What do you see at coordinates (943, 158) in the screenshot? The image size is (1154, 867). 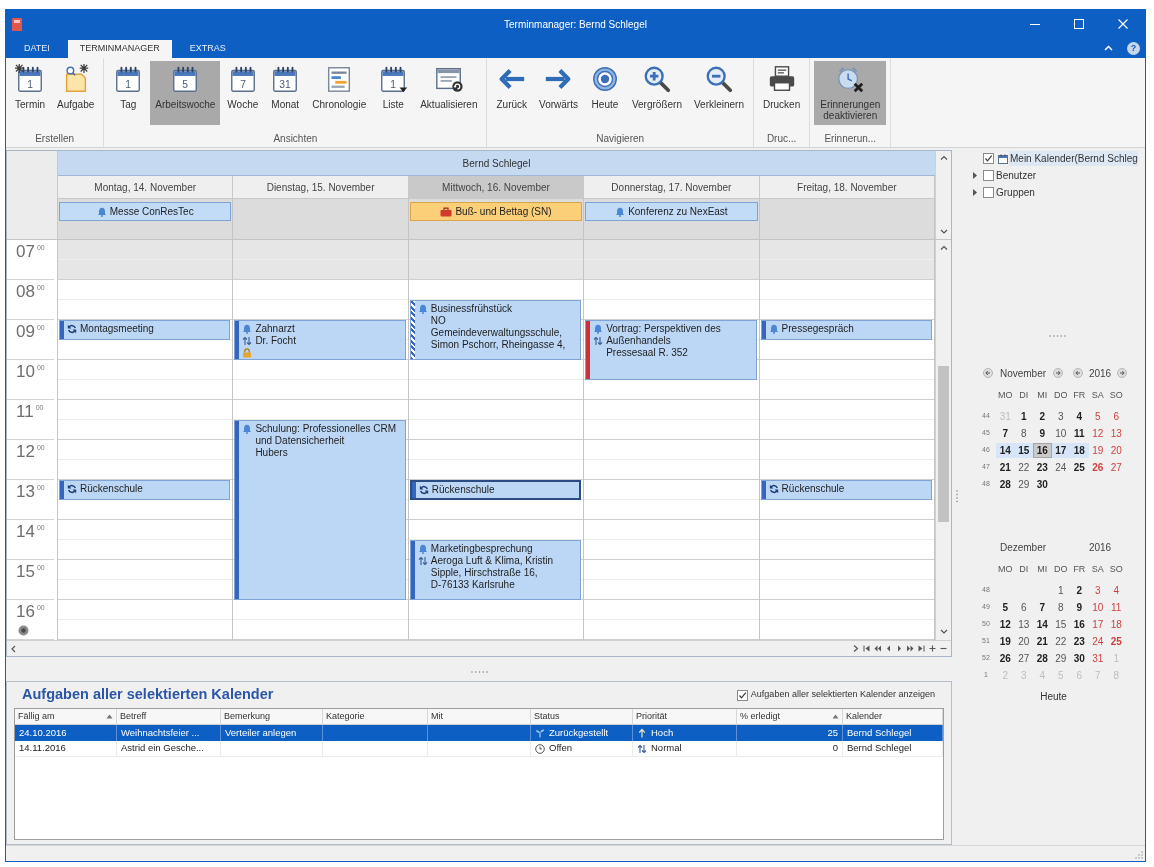 I see `chevron-up-icon` at bounding box center [943, 158].